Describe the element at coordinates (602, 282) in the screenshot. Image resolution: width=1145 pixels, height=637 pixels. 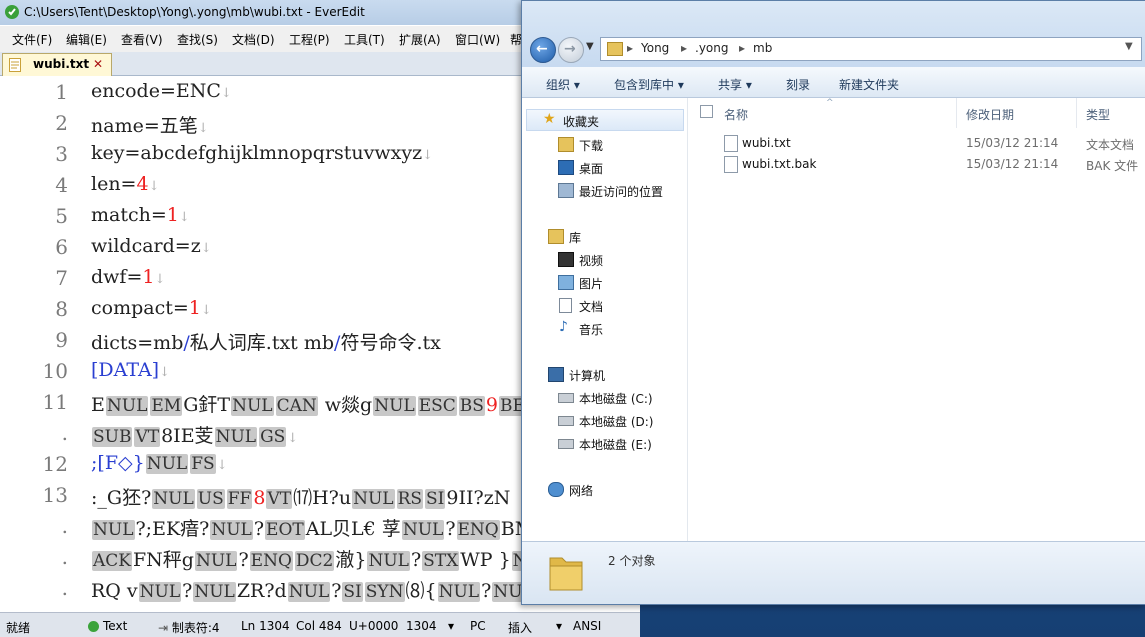
I see `nav-pictures: 图片` at that location.